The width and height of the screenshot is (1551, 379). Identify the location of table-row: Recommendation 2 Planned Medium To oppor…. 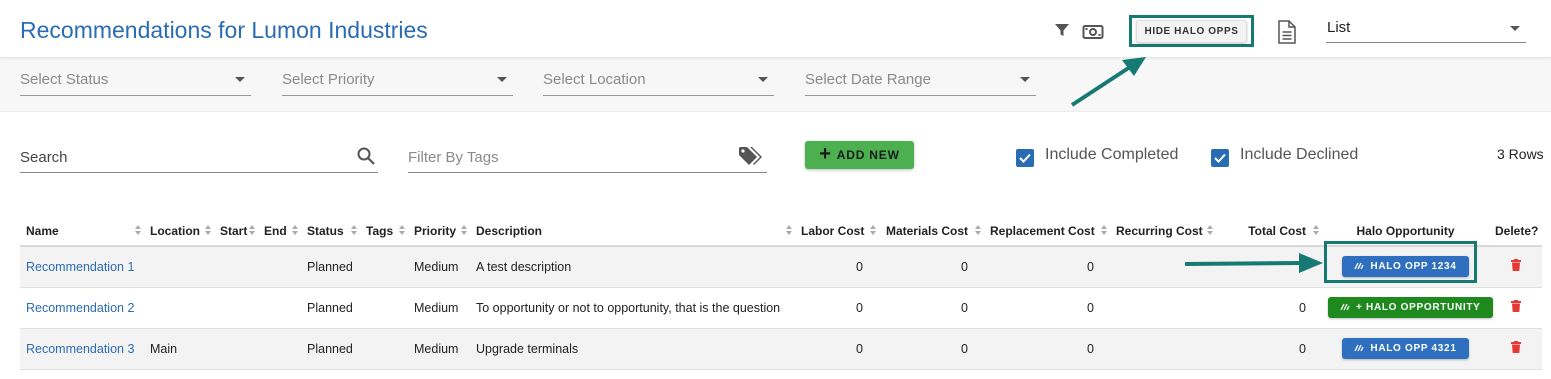
(781, 308).